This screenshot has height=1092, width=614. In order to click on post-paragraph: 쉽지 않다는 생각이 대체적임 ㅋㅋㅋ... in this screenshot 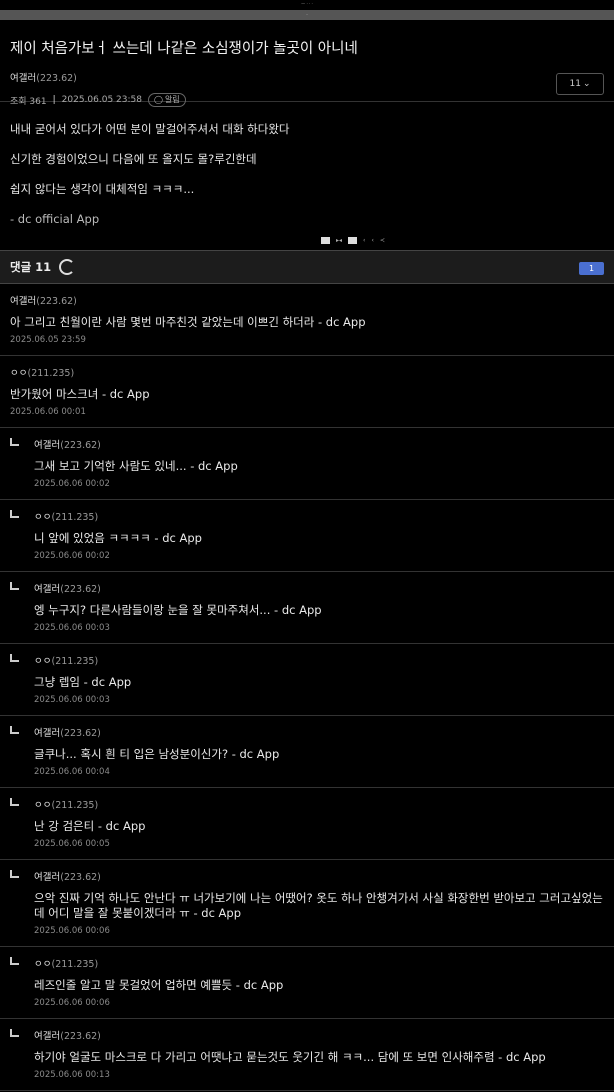, I will do `click(102, 189)`.